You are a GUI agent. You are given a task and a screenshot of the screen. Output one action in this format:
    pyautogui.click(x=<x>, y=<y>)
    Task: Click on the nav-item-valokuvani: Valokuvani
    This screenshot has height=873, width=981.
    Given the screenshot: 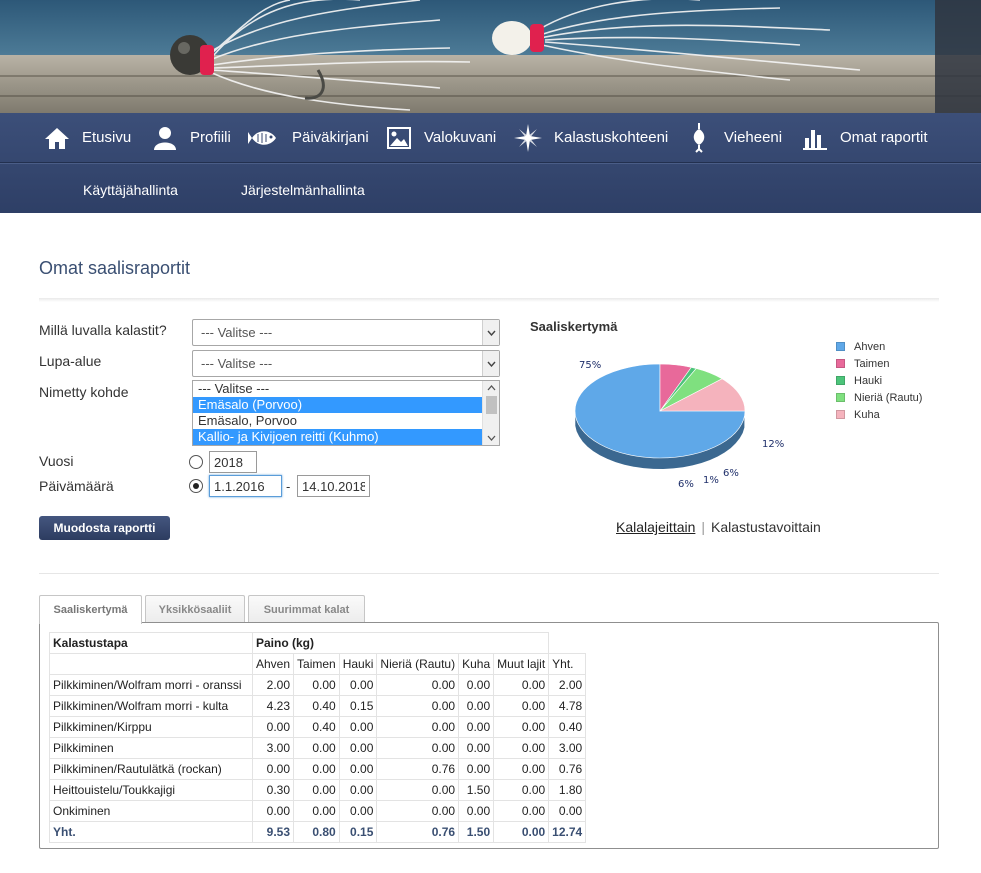 What is the action you would take?
    pyautogui.click(x=441, y=138)
    